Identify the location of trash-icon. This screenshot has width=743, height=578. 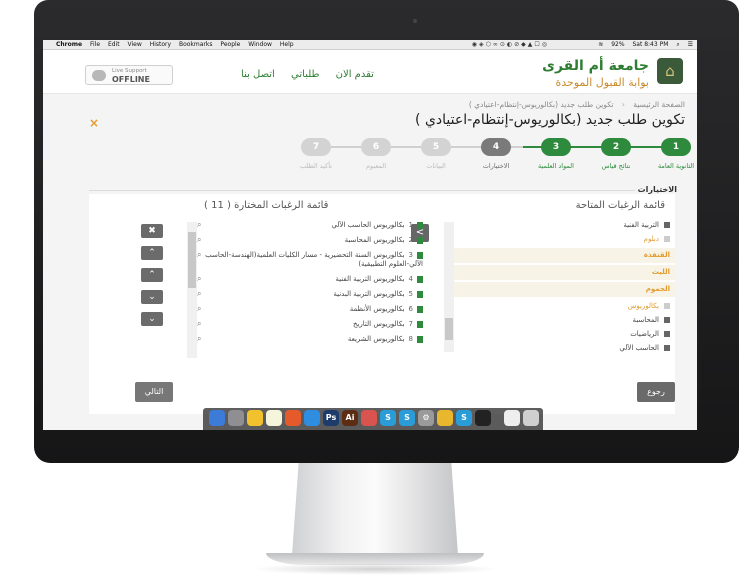
(531, 418).